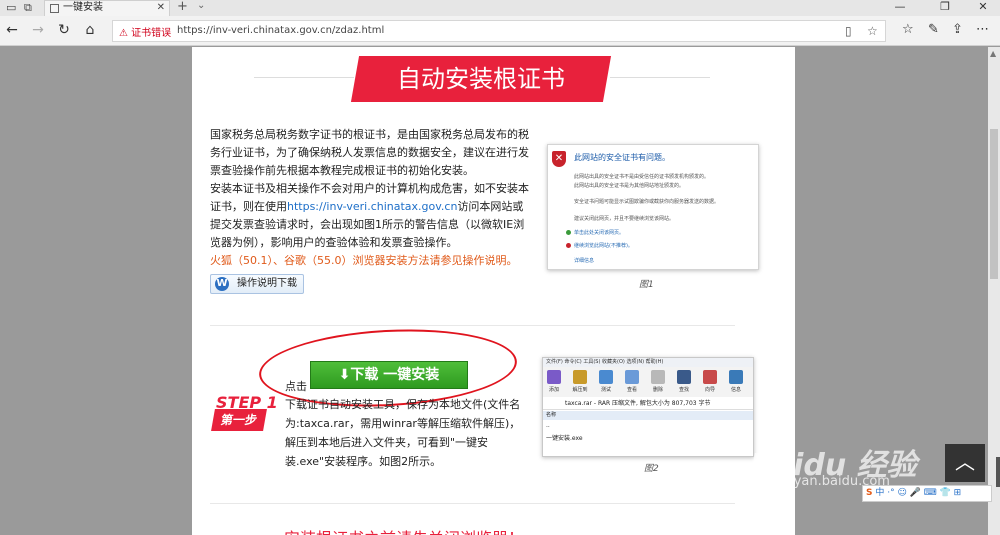 The width and height of the screenshot is (1000, 535). I want to click on winrar-tool: 信息, so click(736, 381).